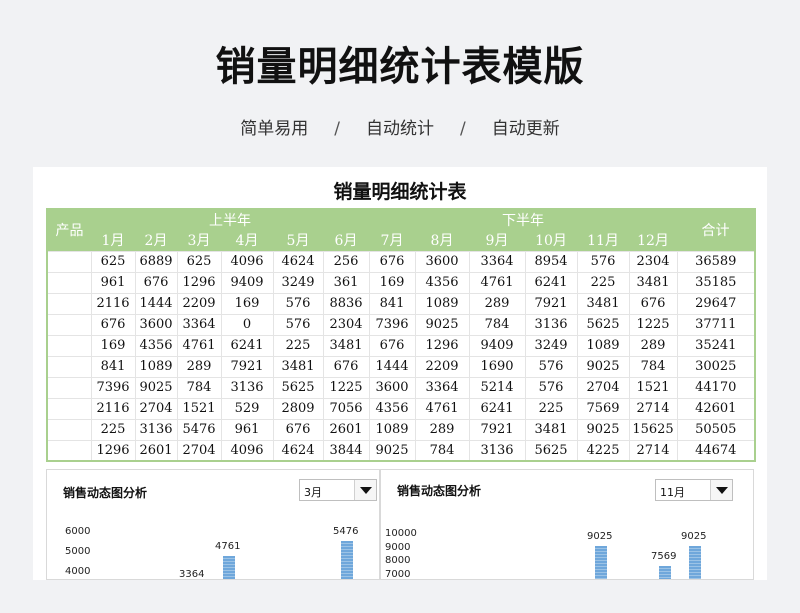 This screenshot has height=613, width=800. What do you see at coordinates (346, 450) in the screenshot?
I see `value-cell: 3844` at bounding box center [346, 450].